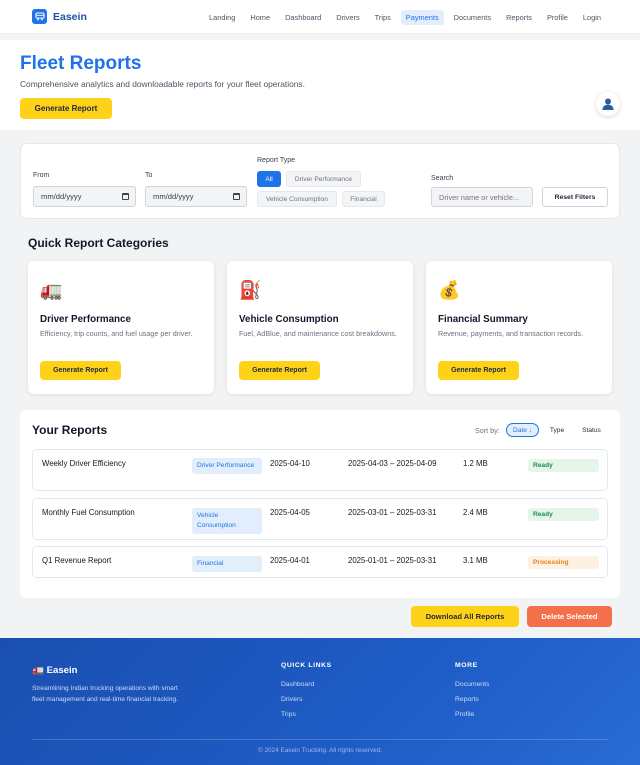 This screenshot has width=640, height=765. I want to click on report-range: 2025-01-01 – 2025-03-31, so click(392, 560).